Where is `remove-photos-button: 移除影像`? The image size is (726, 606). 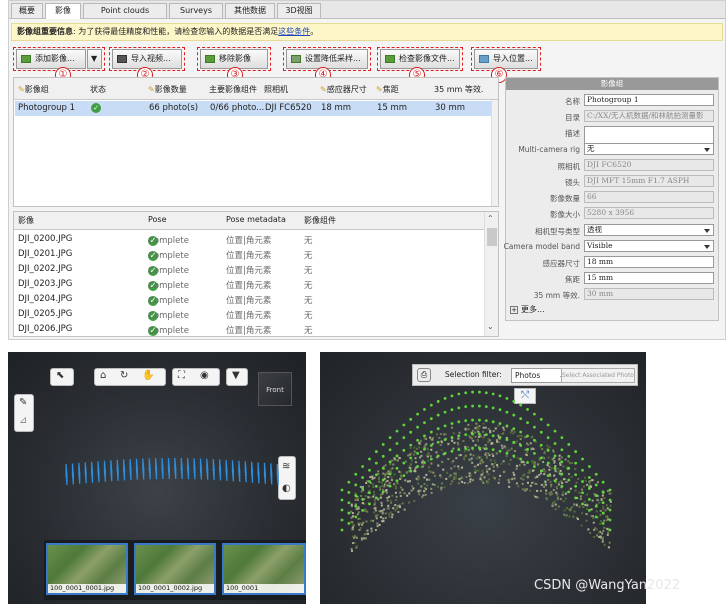
remove-photos-button: 移除影像 is located at coordinates (234, 59).